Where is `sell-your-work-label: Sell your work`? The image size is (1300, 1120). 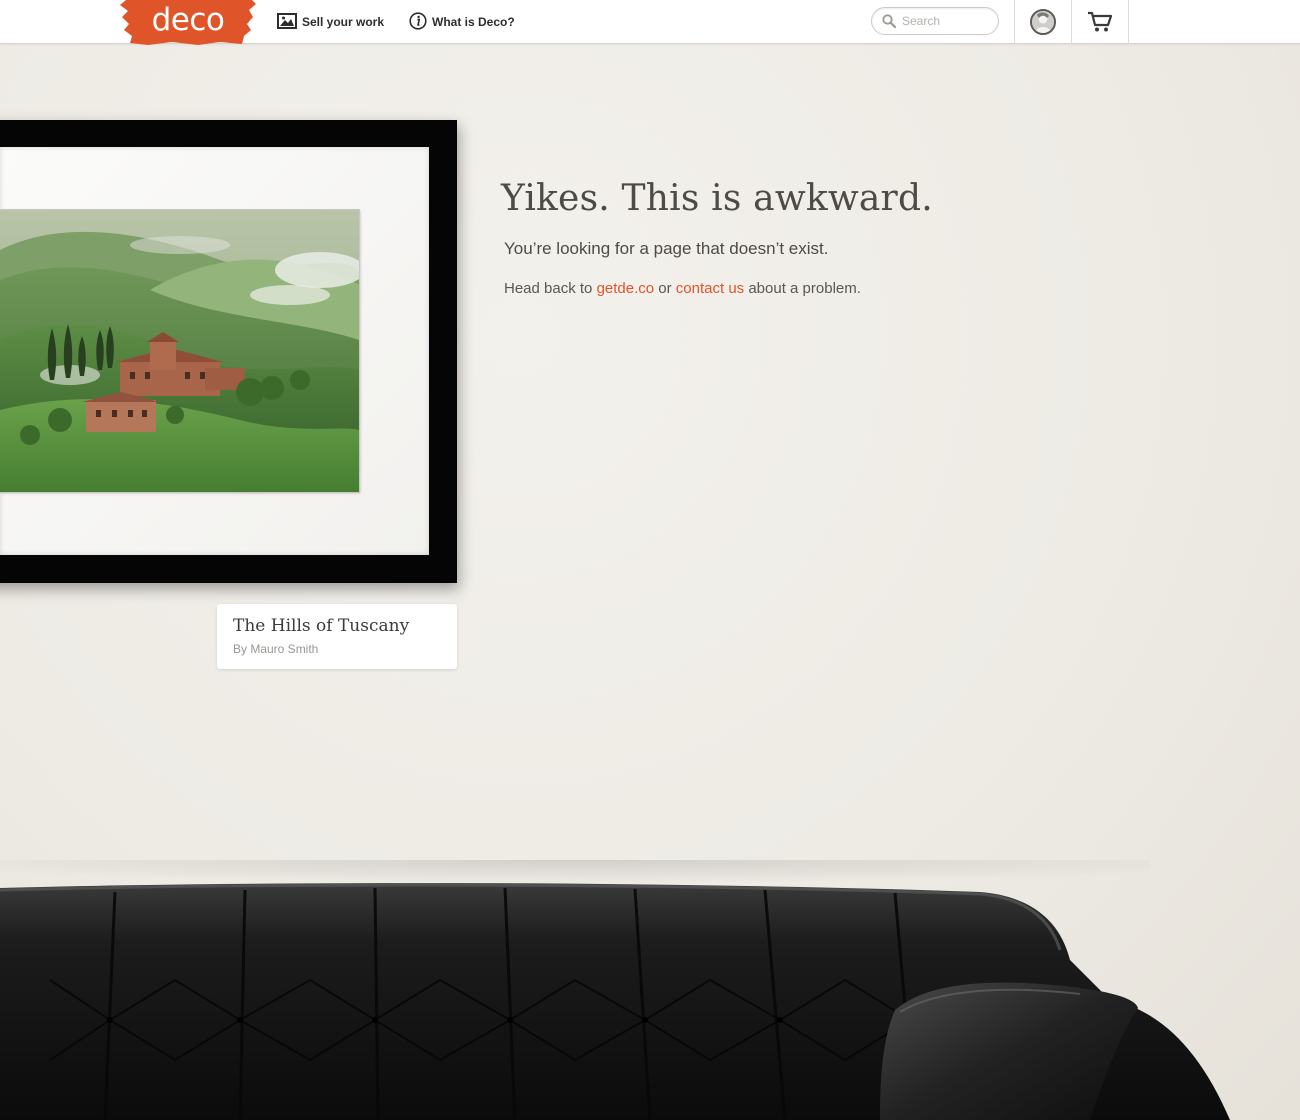
sell-your-work-label: Sell your work is located at coordinates (343, 22).